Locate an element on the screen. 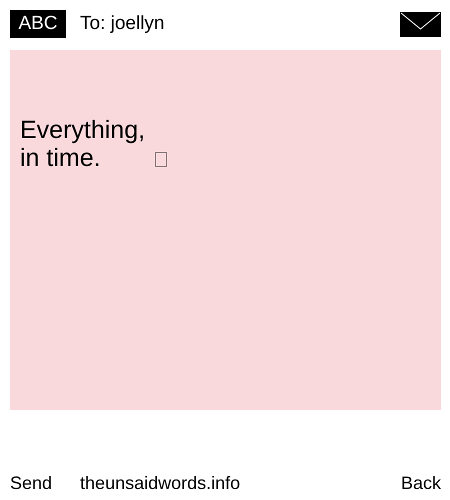  message-text: Everything, in time. is located at coordinates (83, 144).